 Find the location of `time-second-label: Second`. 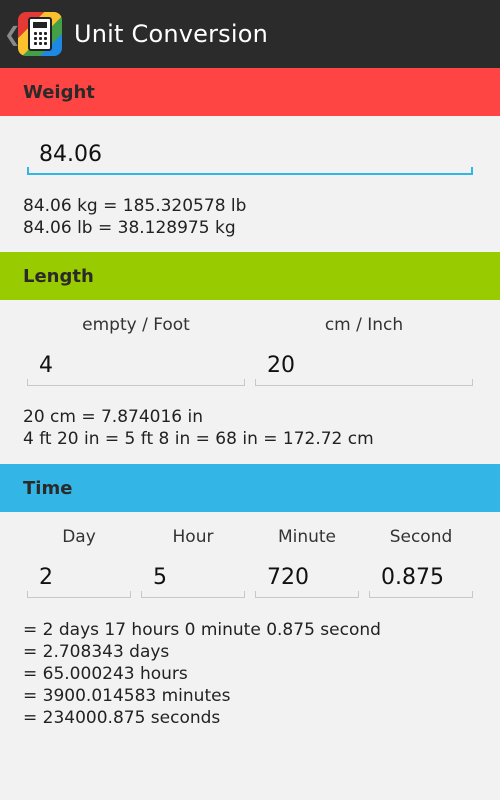

time-second-label: Second is located at coordinates (421, 537).